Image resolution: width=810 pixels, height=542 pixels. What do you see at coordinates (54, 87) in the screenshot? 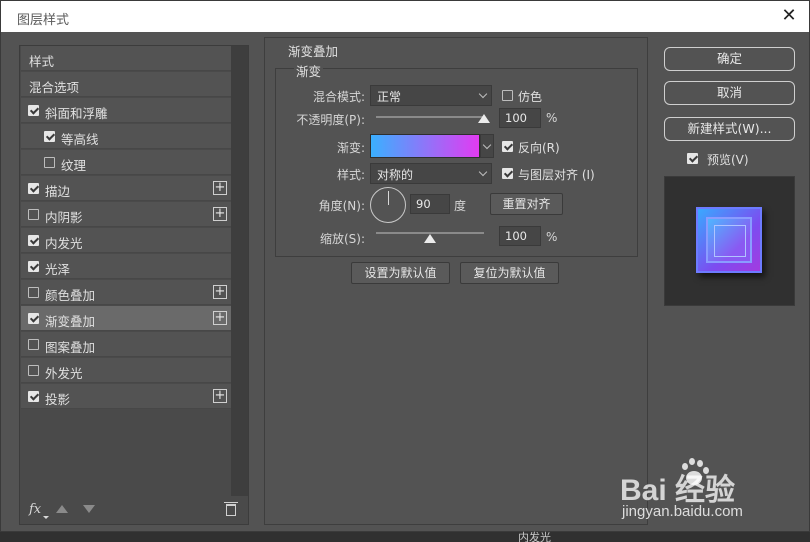
I see `style-list-label: 混合选项` at bounding box center [54, 87].